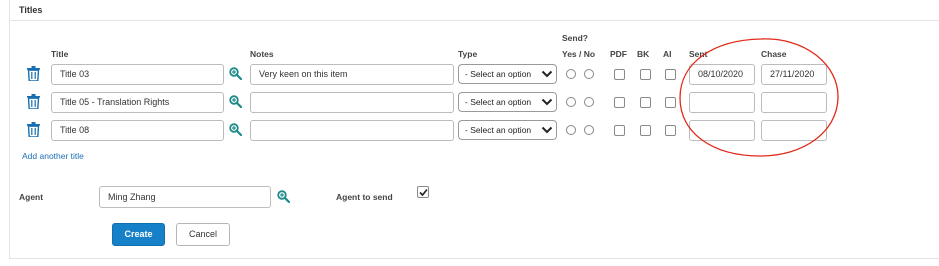 This screenshot has height=266, width=939. What do you see at coordinates (137, 130) in the screenshot?
I see `title-input: Title 08` at bounding box center [137, 130].